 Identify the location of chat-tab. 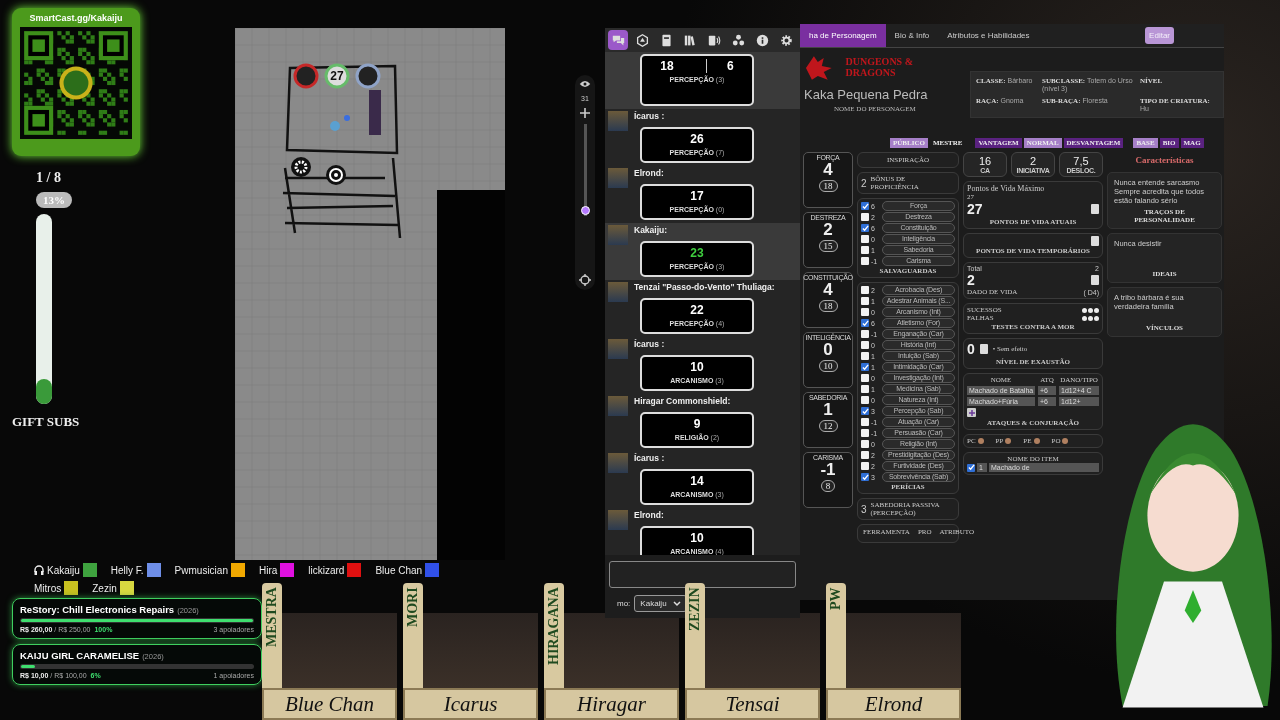
(618, 40).